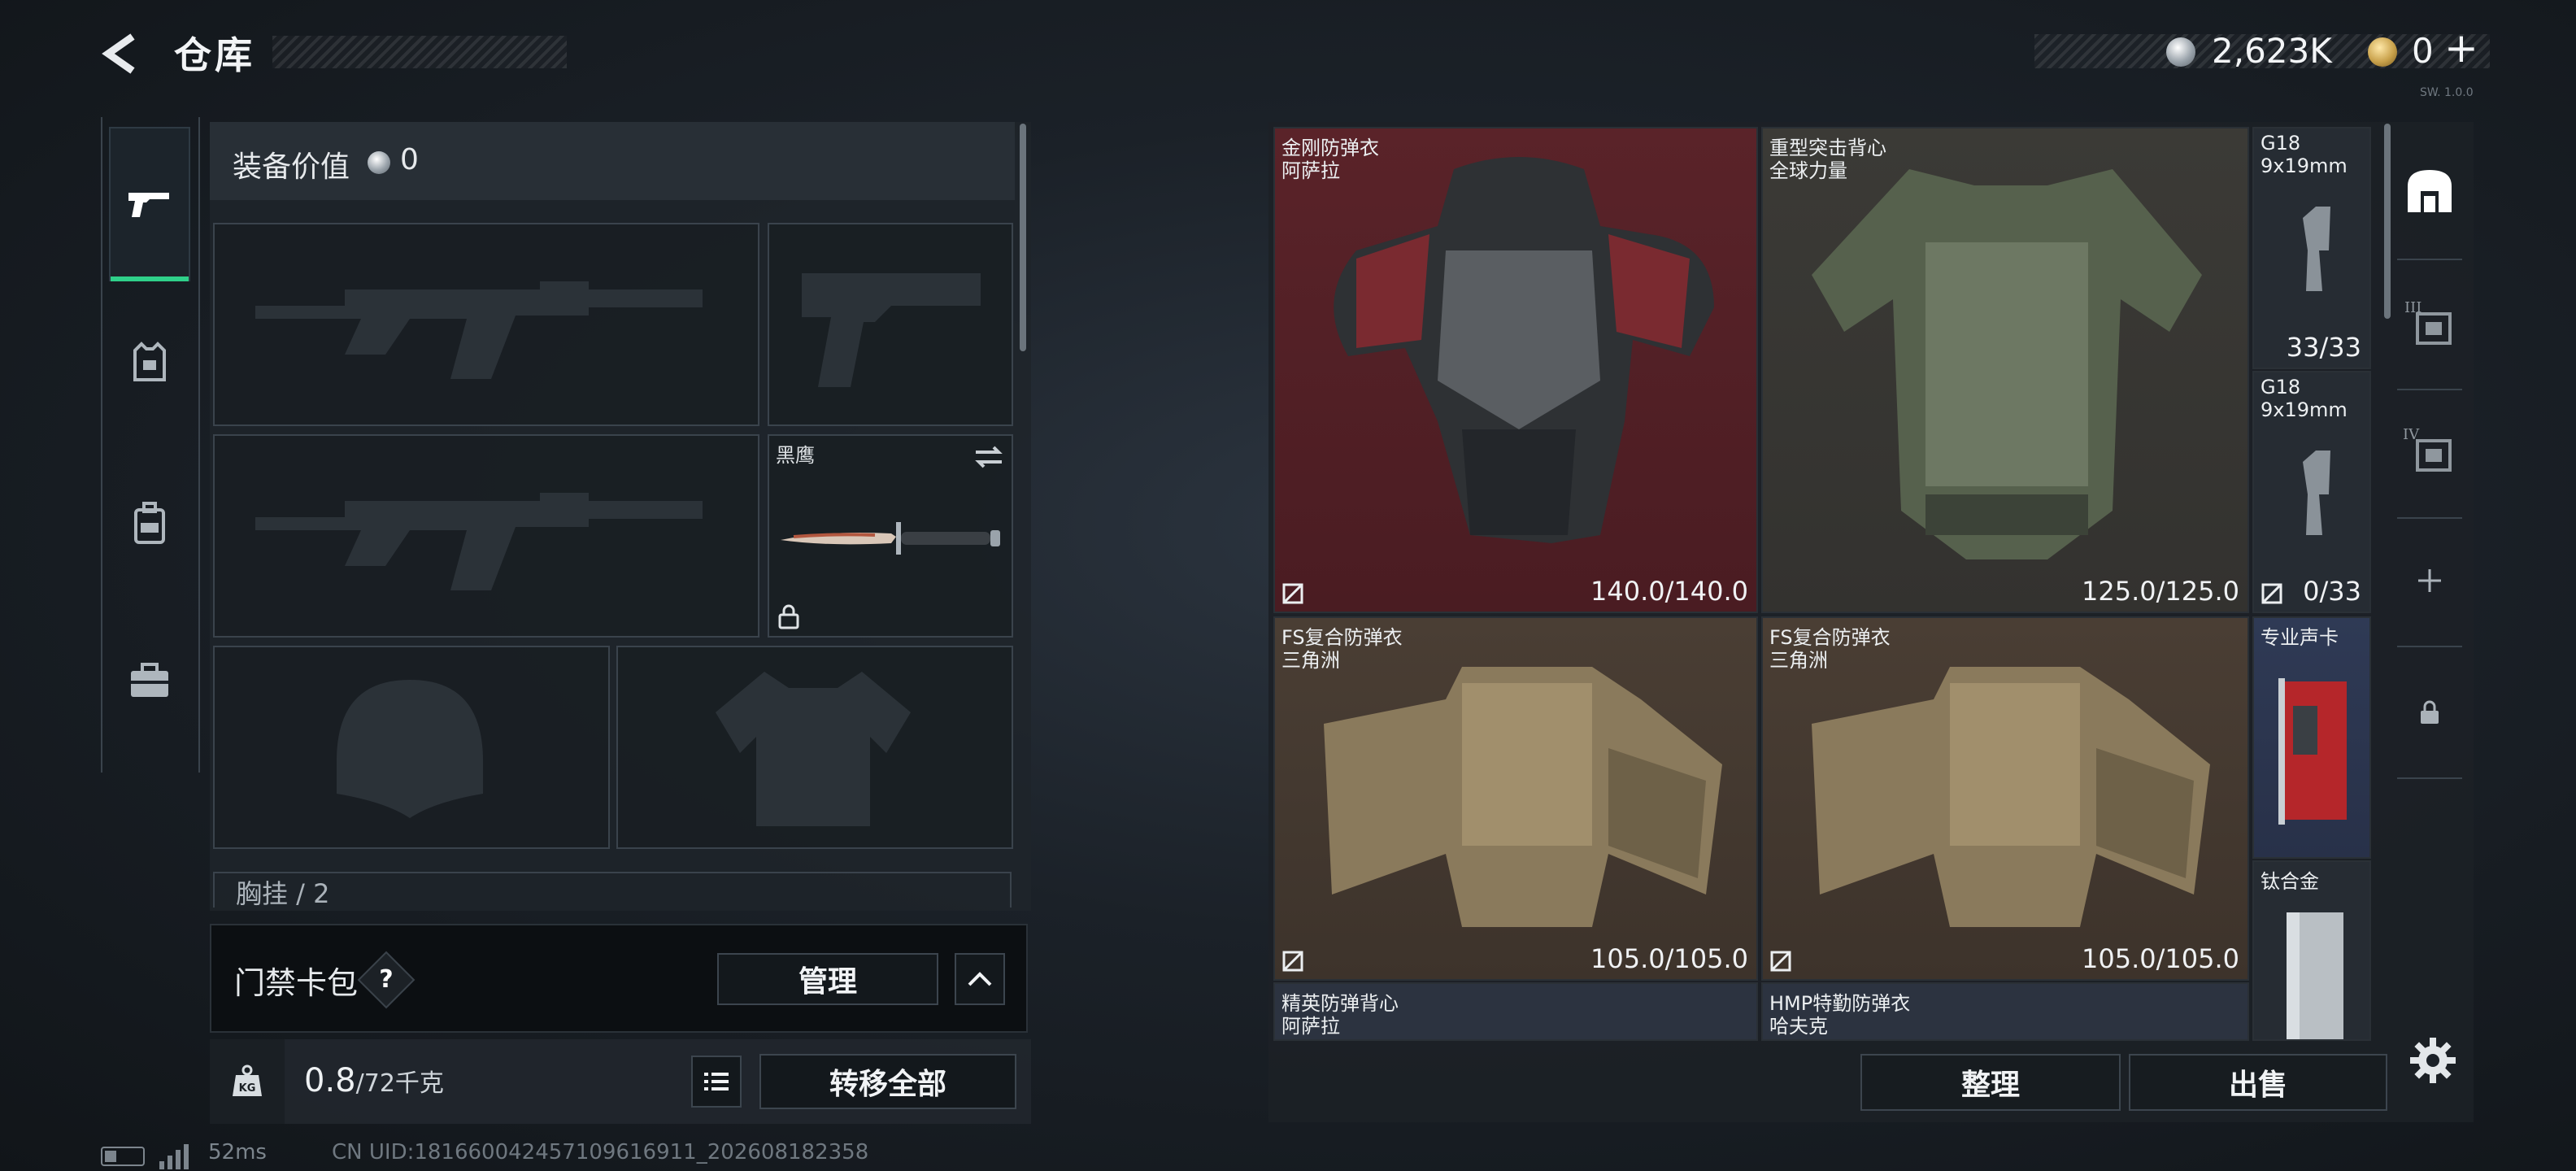  What do you see at coordinates (2315, 975) in the screenshot?
I see `titanium-ingot-icon` at bounding box center [2315, 975].